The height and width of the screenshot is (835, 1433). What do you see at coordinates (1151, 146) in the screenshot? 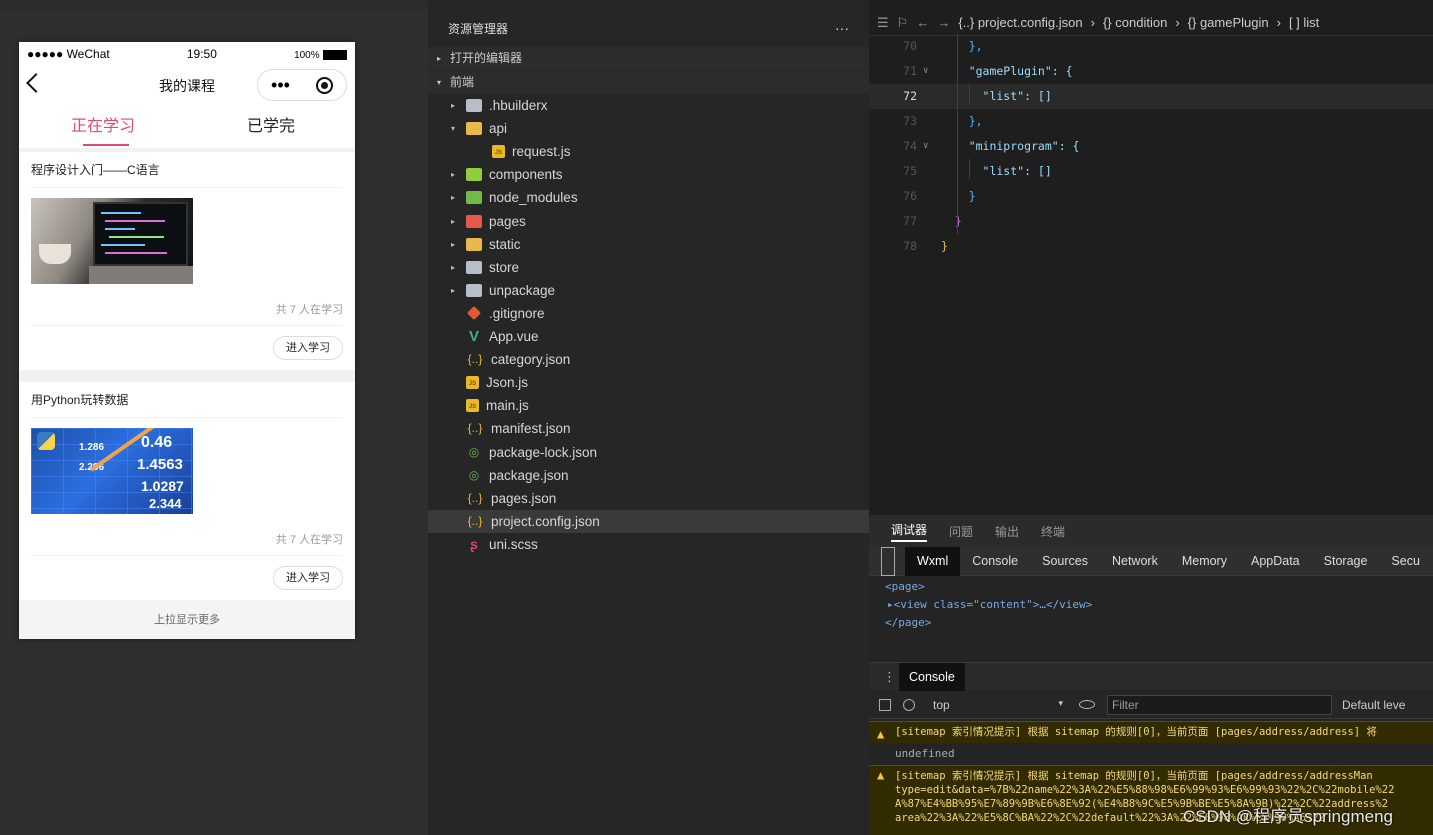
I see `code-line: 74 ∨ "miniprogram": {` at bounding box center [1151, 146].